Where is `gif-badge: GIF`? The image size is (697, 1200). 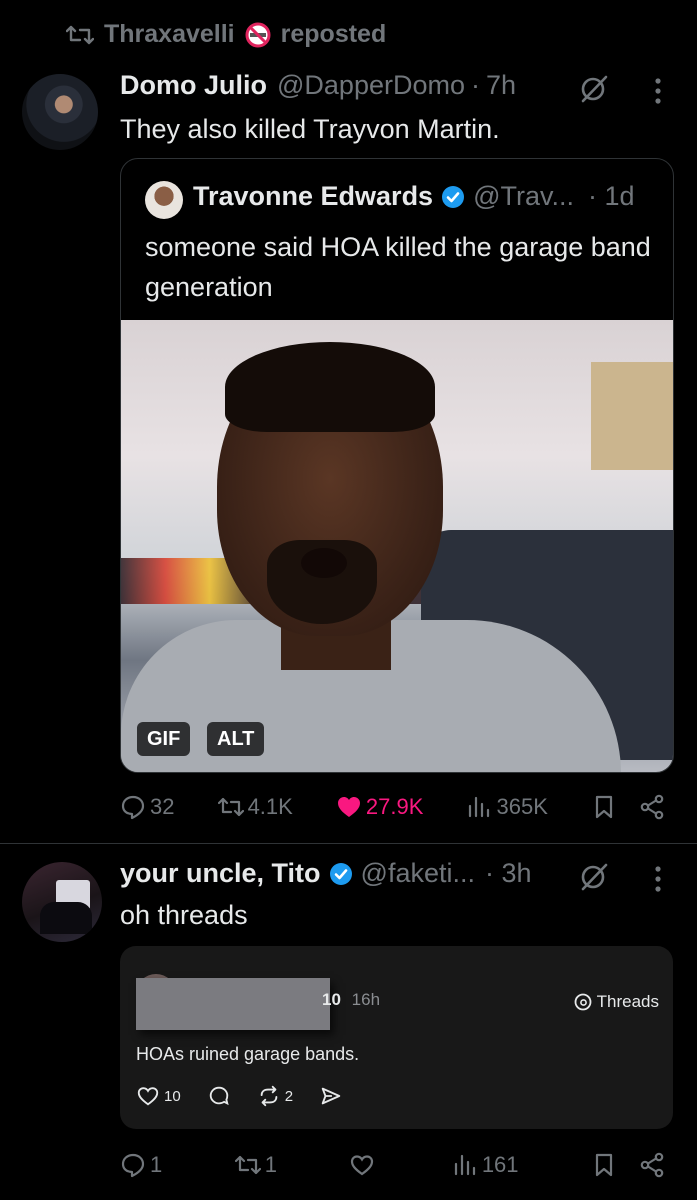
gif-badge: GIF is located at coordinates (164, 739).